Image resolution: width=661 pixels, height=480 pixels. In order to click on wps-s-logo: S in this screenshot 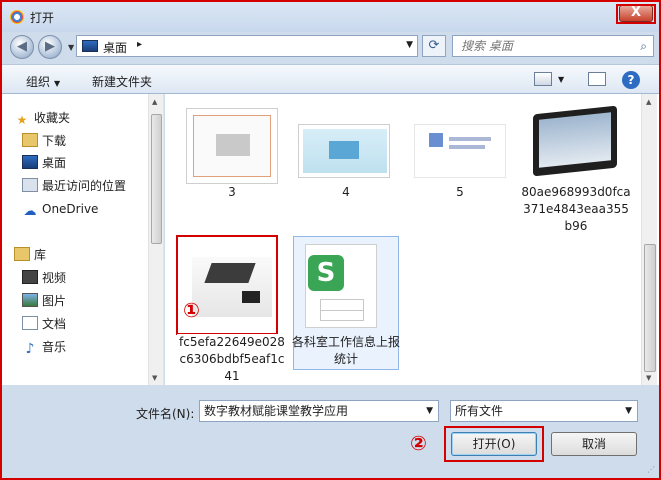, I will do `click(326, 273)`.